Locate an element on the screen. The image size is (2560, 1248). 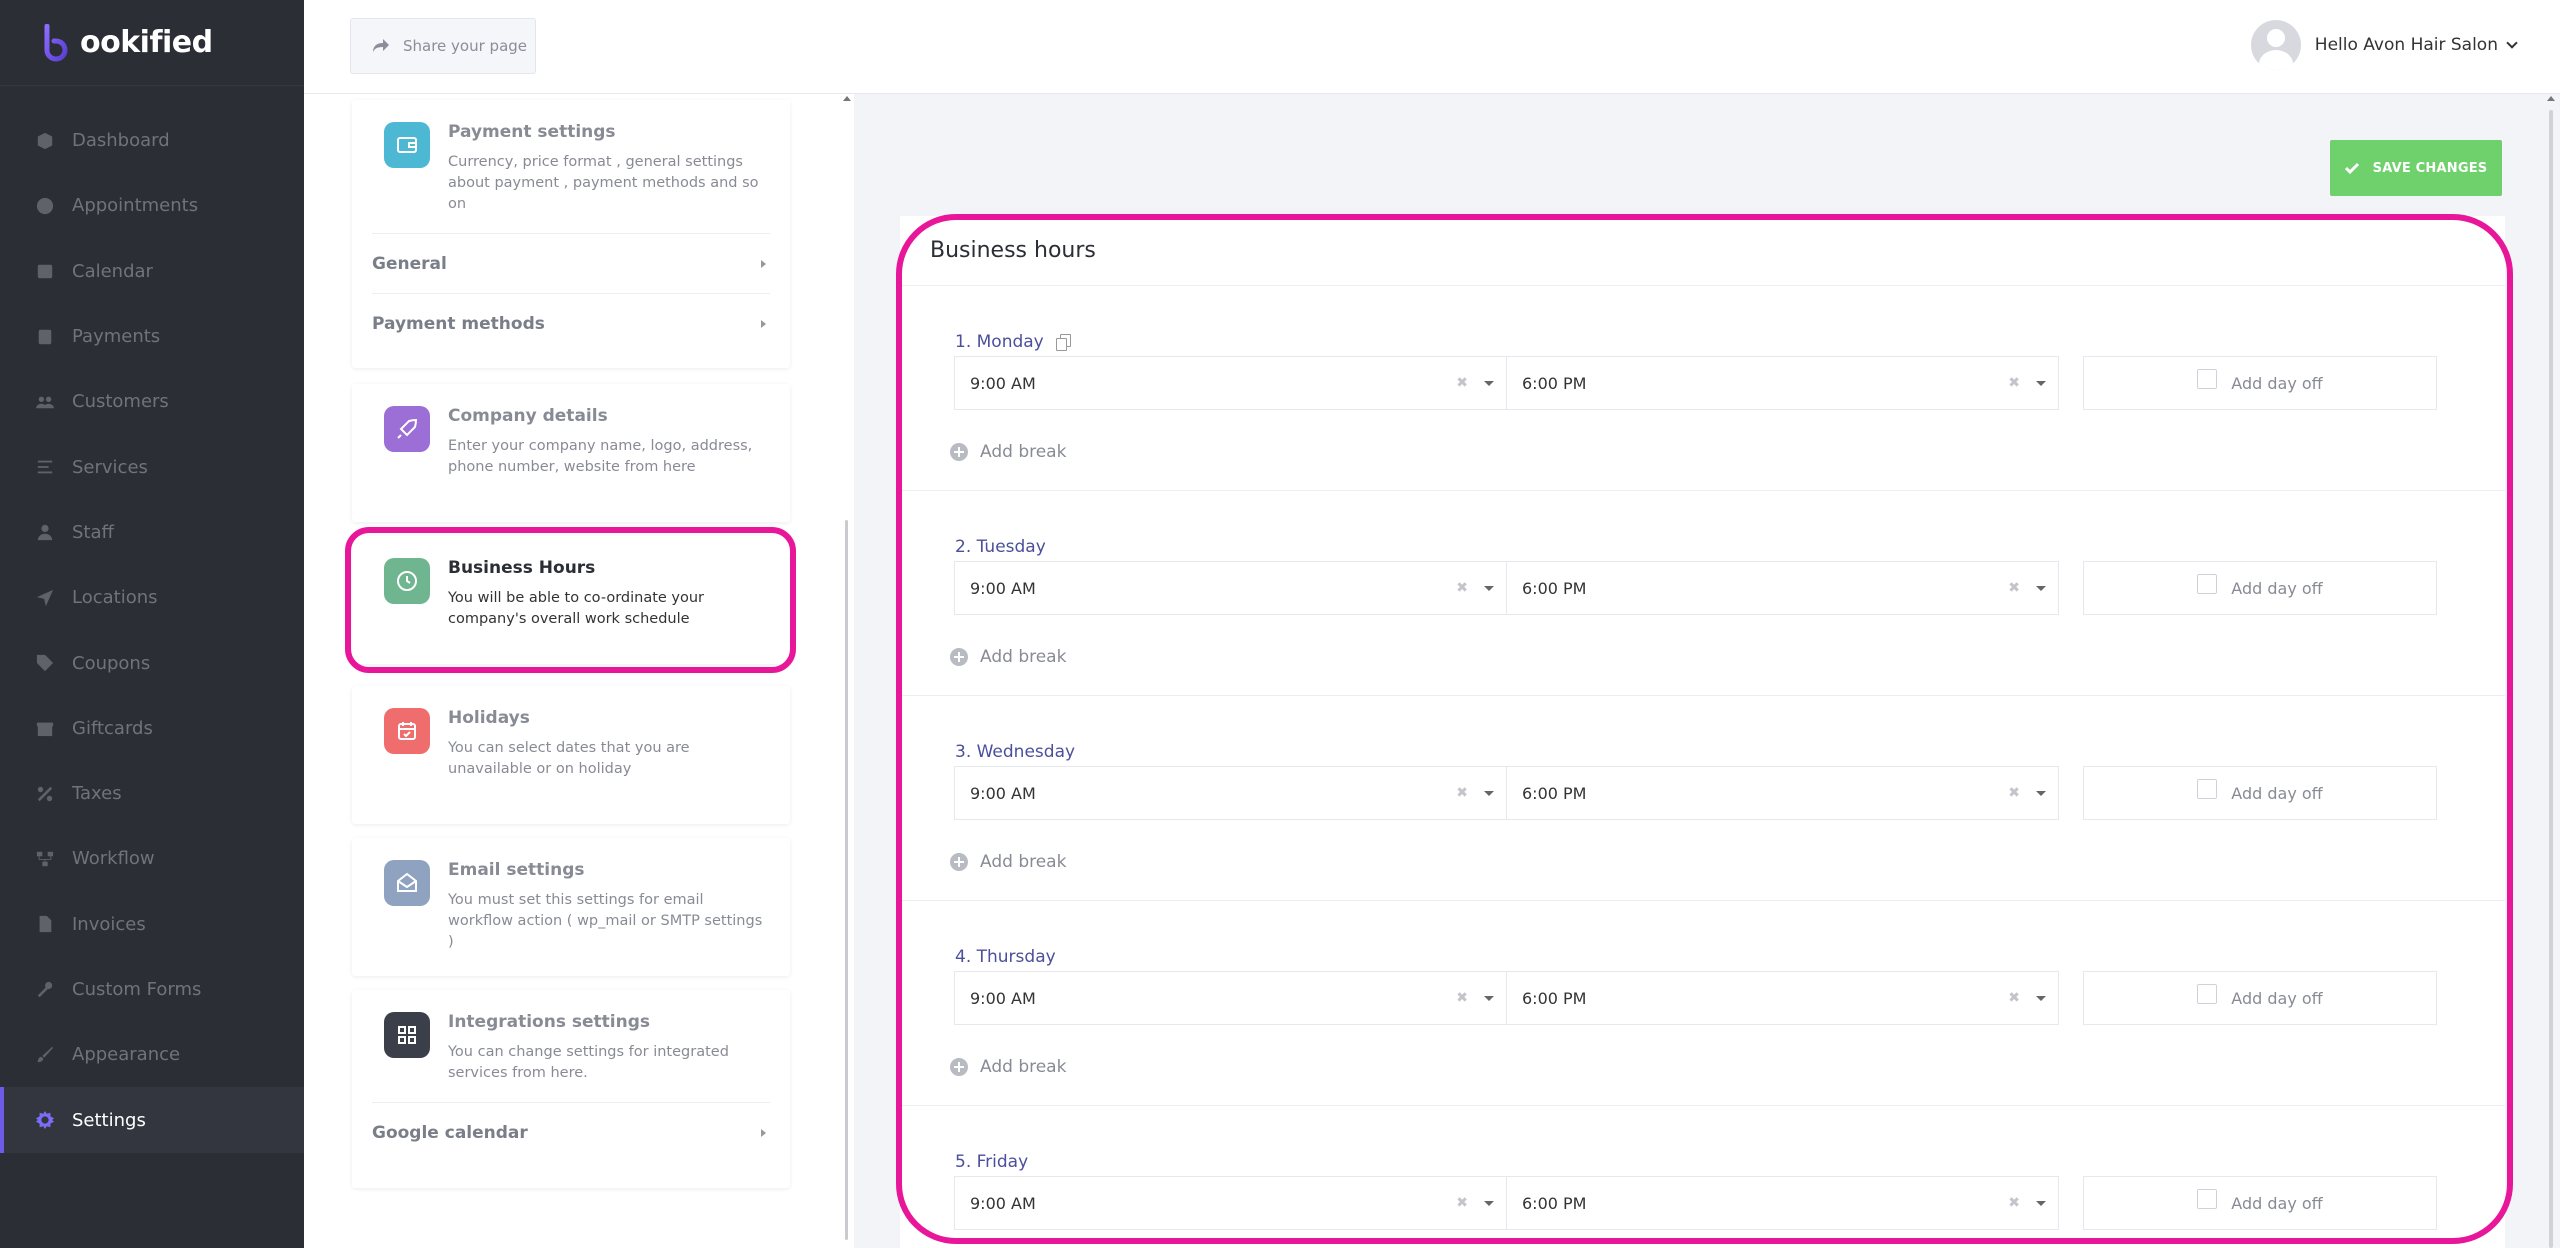
sidebar-item-coupons: Coupons is located at coordinates (152, 662).